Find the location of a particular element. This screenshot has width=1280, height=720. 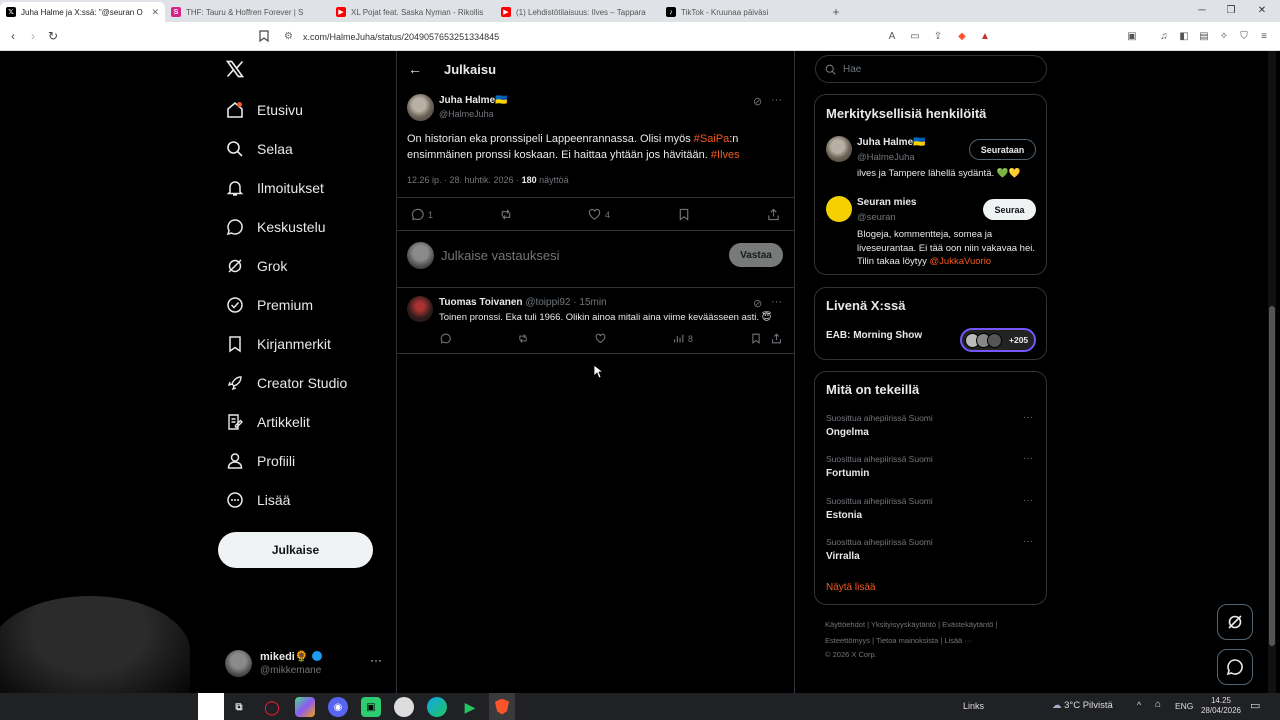

live-space-title: EAB: Morning Show is located at coordinates (874, 335).